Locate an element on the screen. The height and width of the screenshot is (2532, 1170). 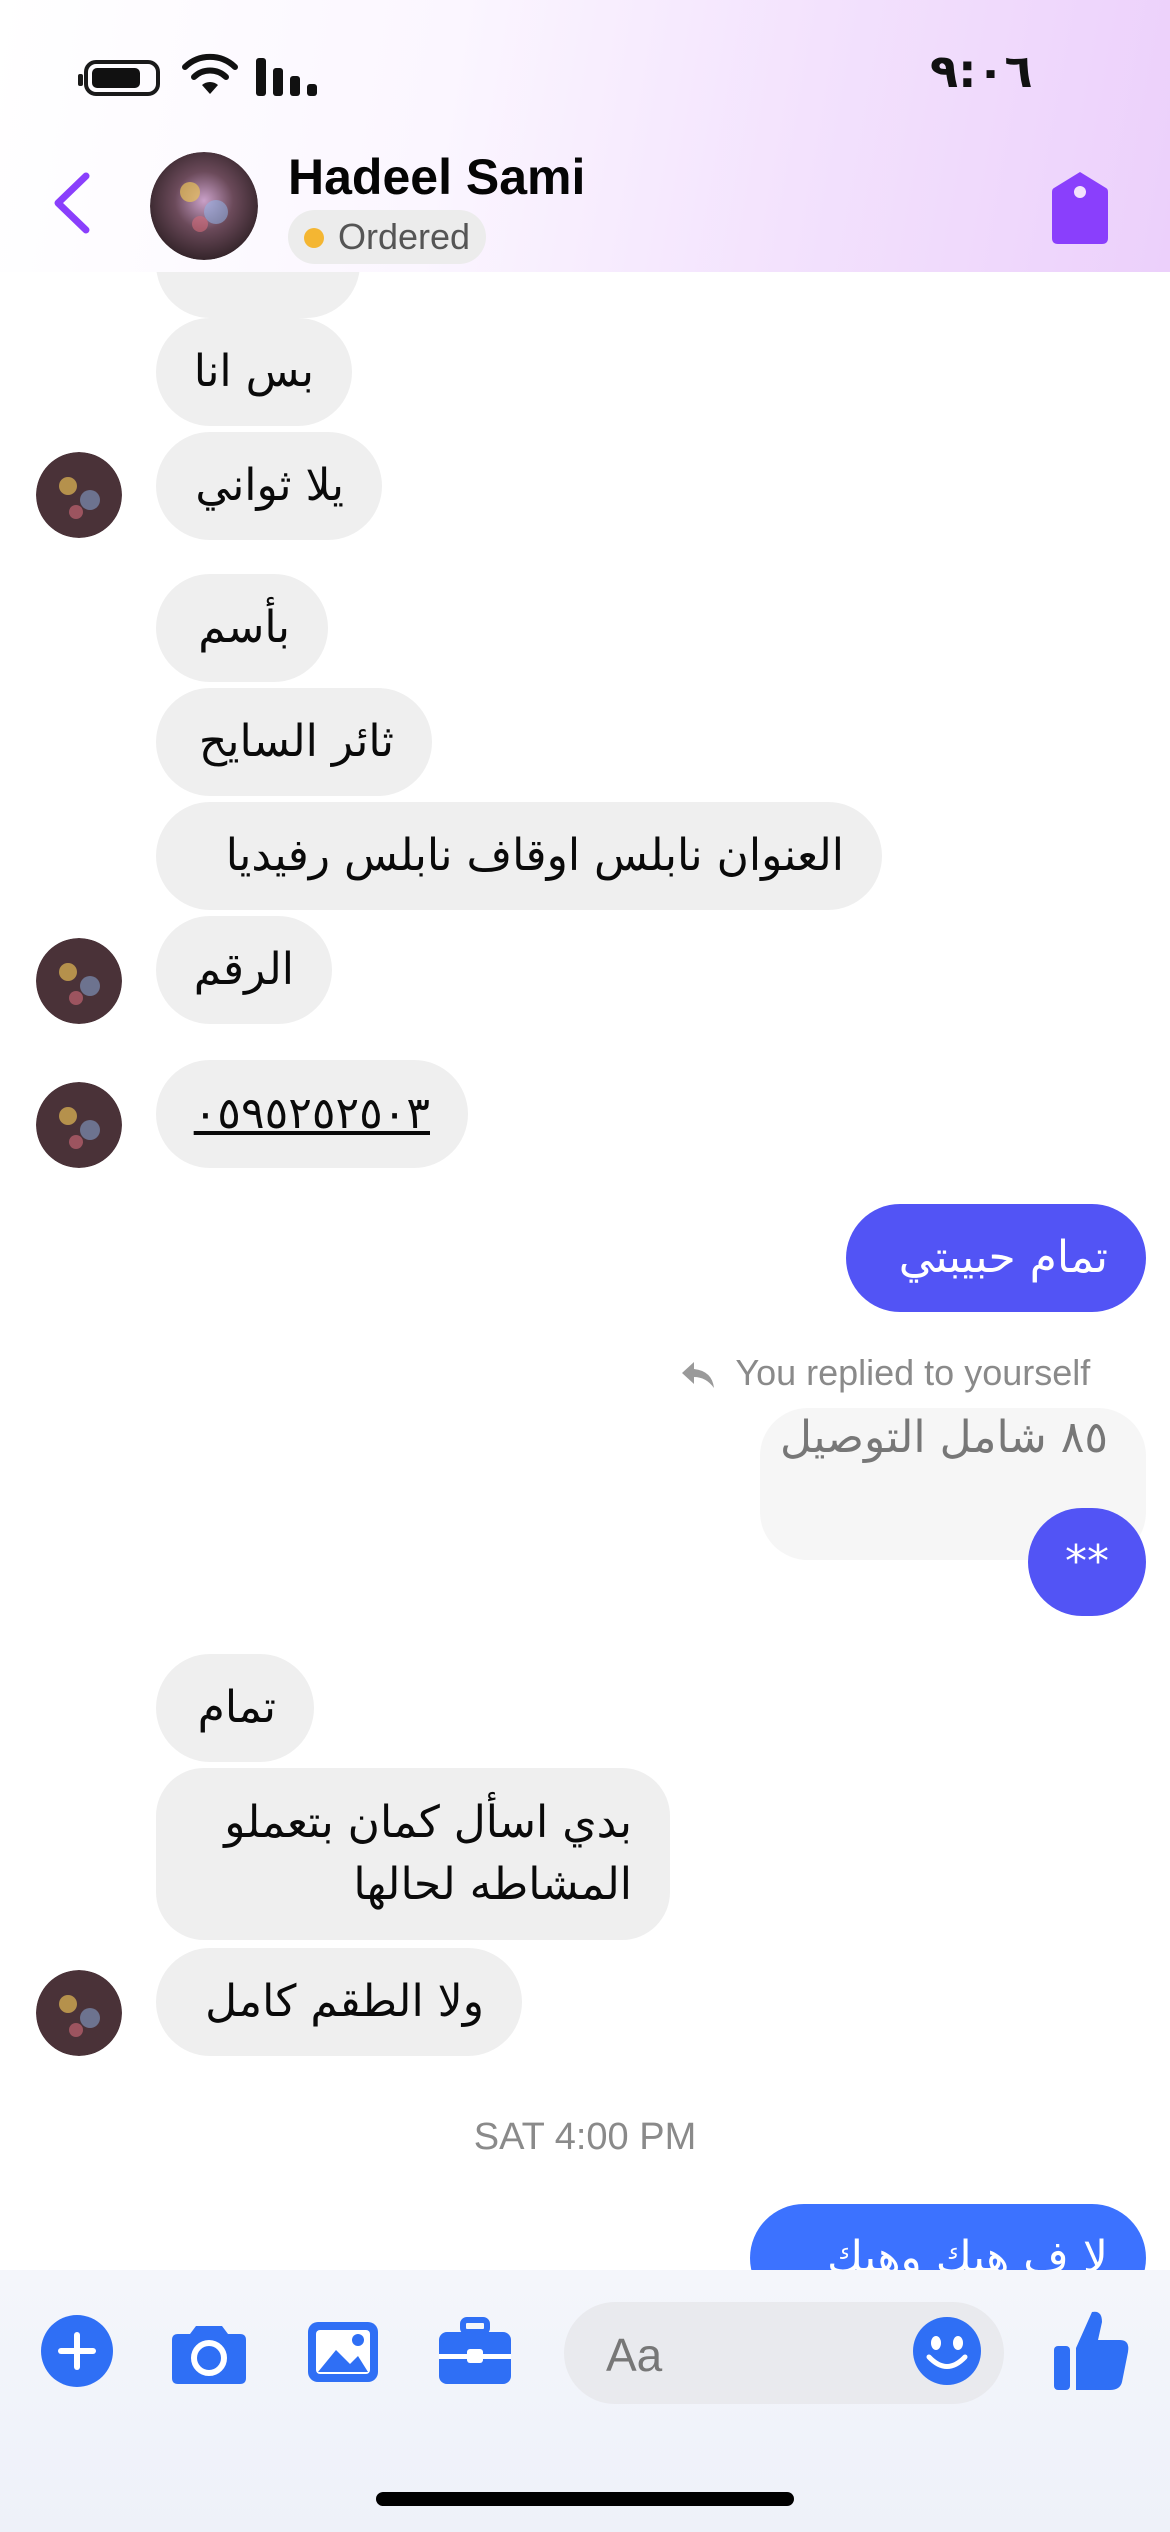
status-label: Ordered is located at coordinates (404, 236).